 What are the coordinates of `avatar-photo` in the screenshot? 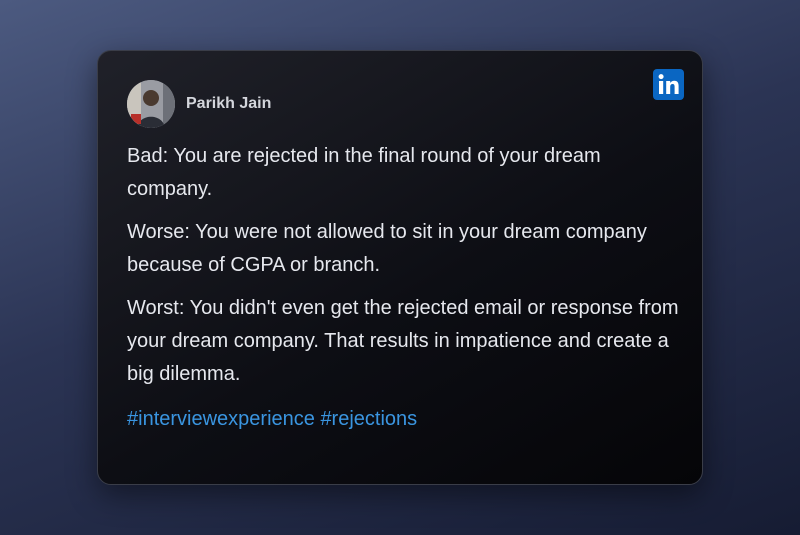 It's located at (151, 104).